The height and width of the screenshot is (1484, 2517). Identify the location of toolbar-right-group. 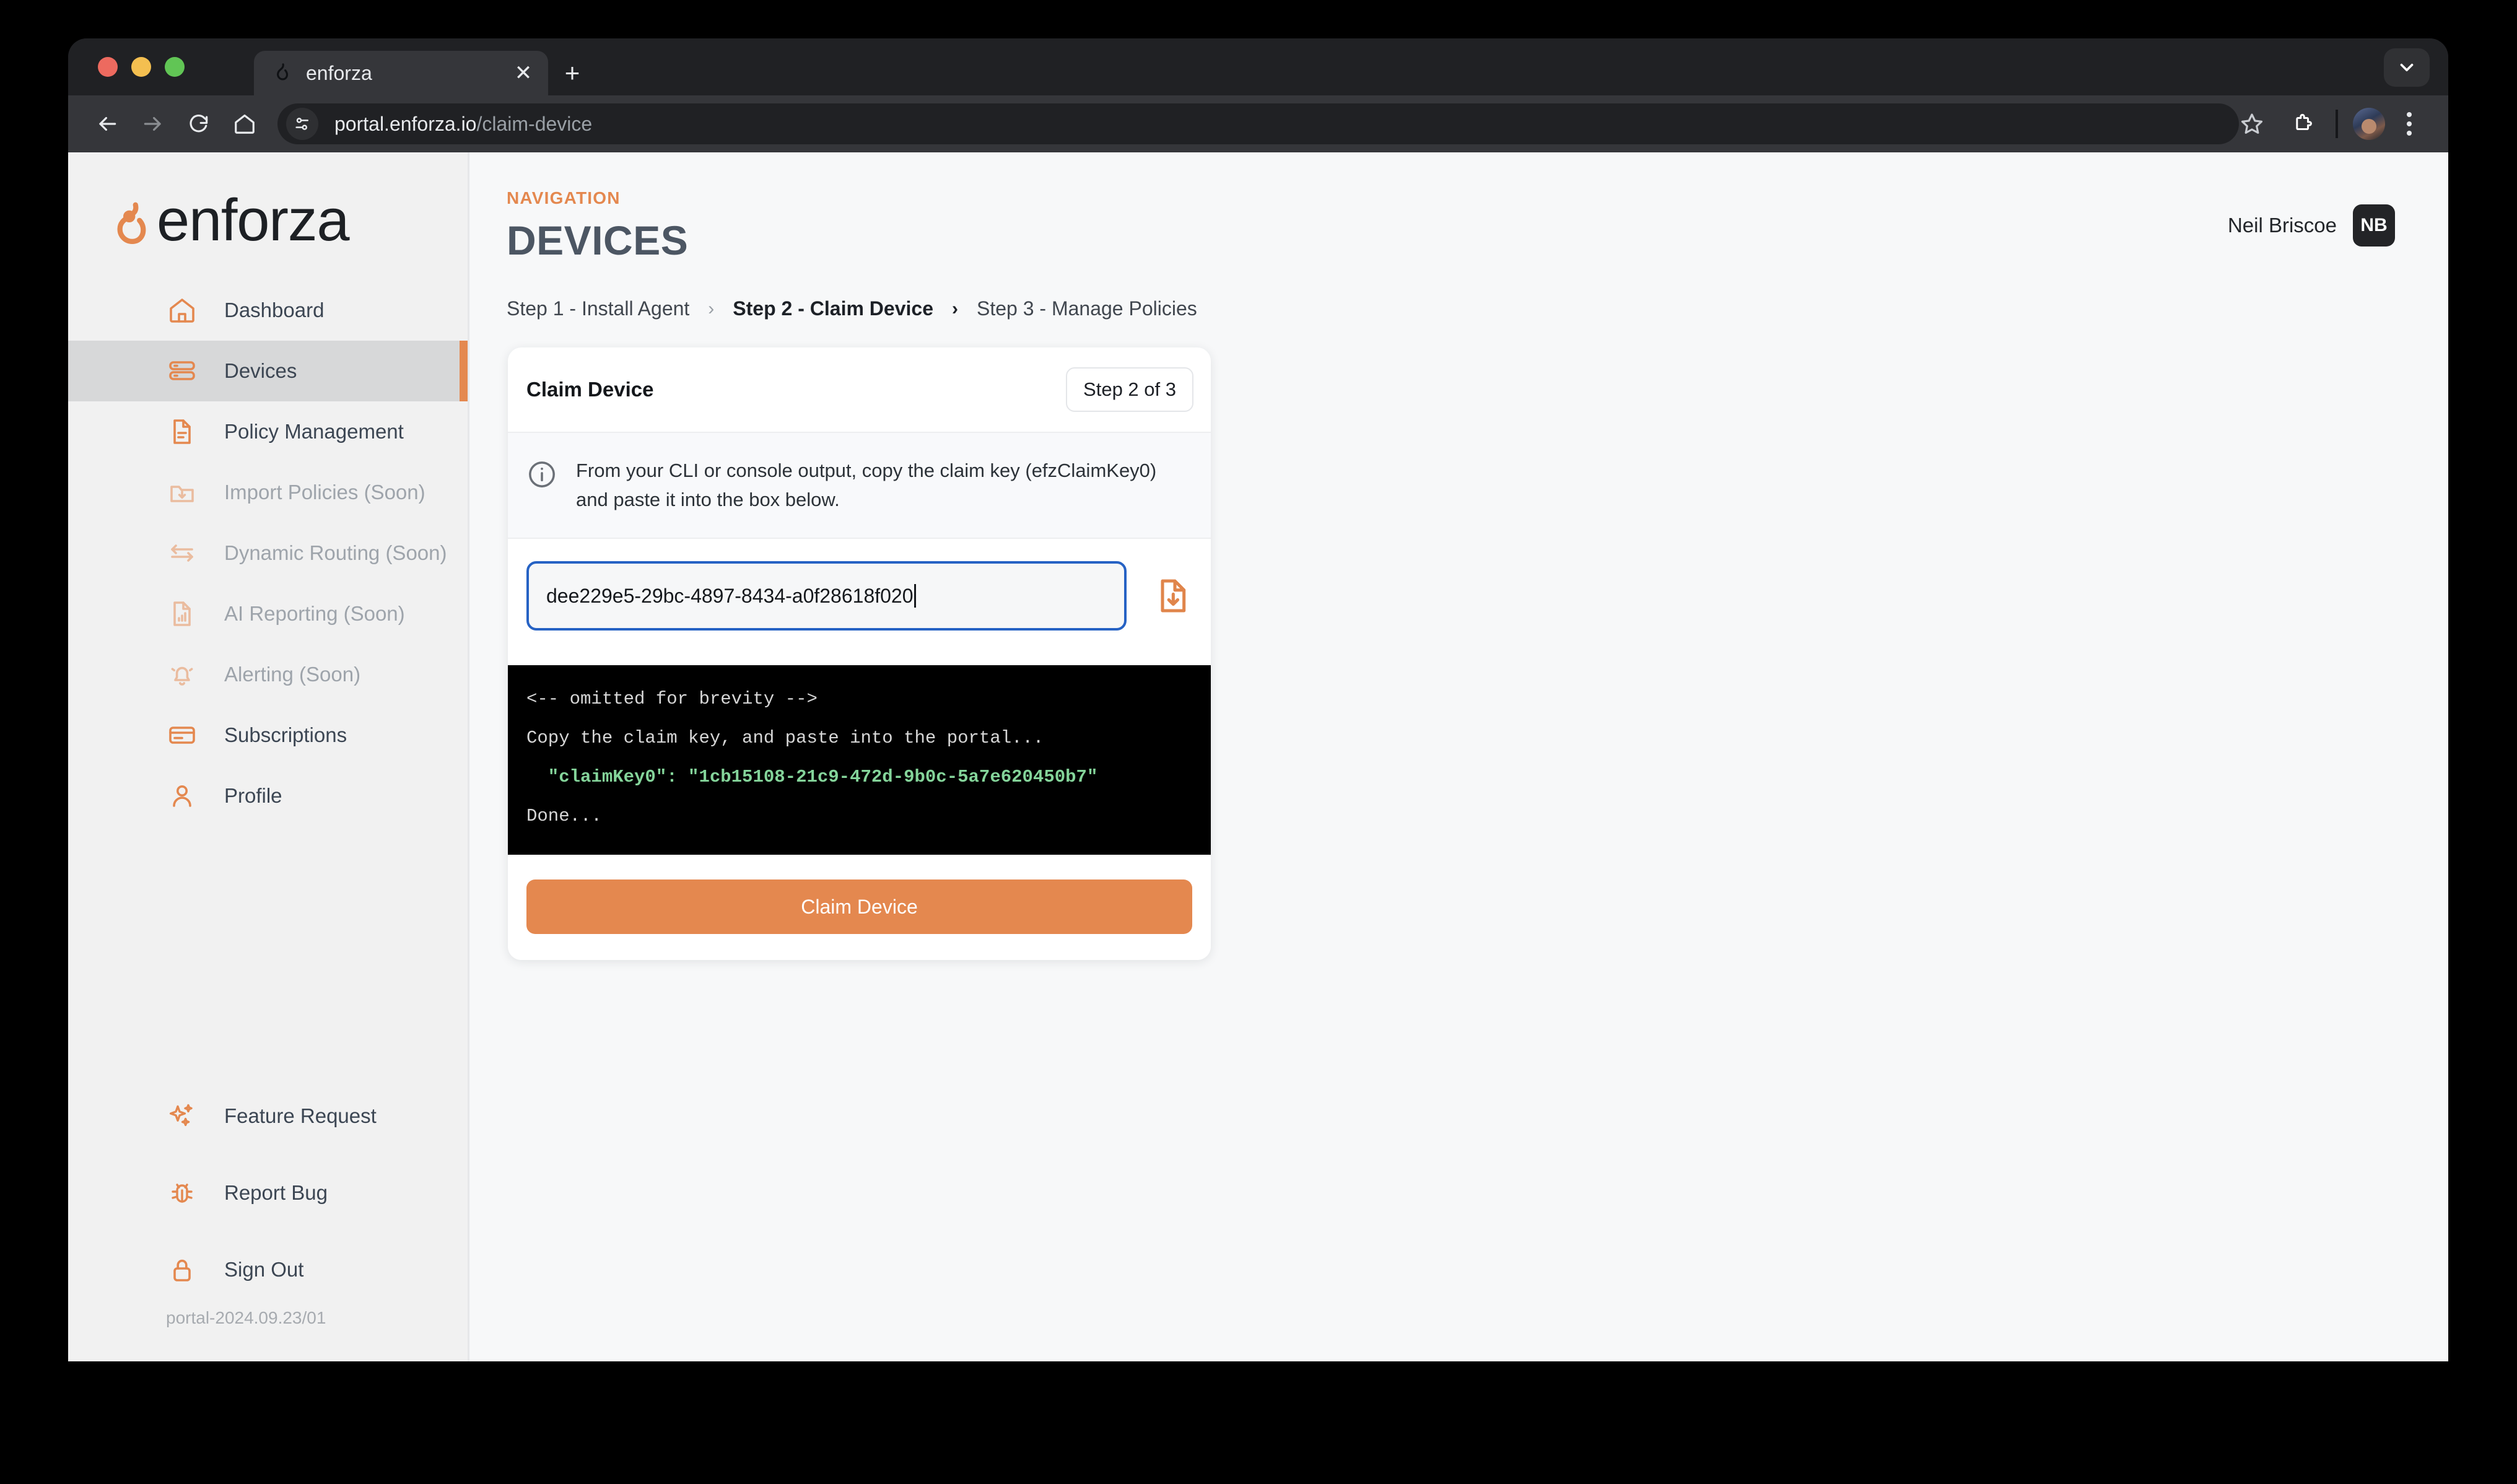
(2356, 124).